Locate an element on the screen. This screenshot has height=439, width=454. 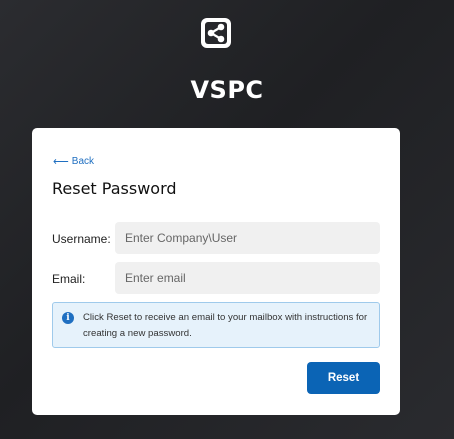
app-logo-icon is located at coordinates (216, 33).